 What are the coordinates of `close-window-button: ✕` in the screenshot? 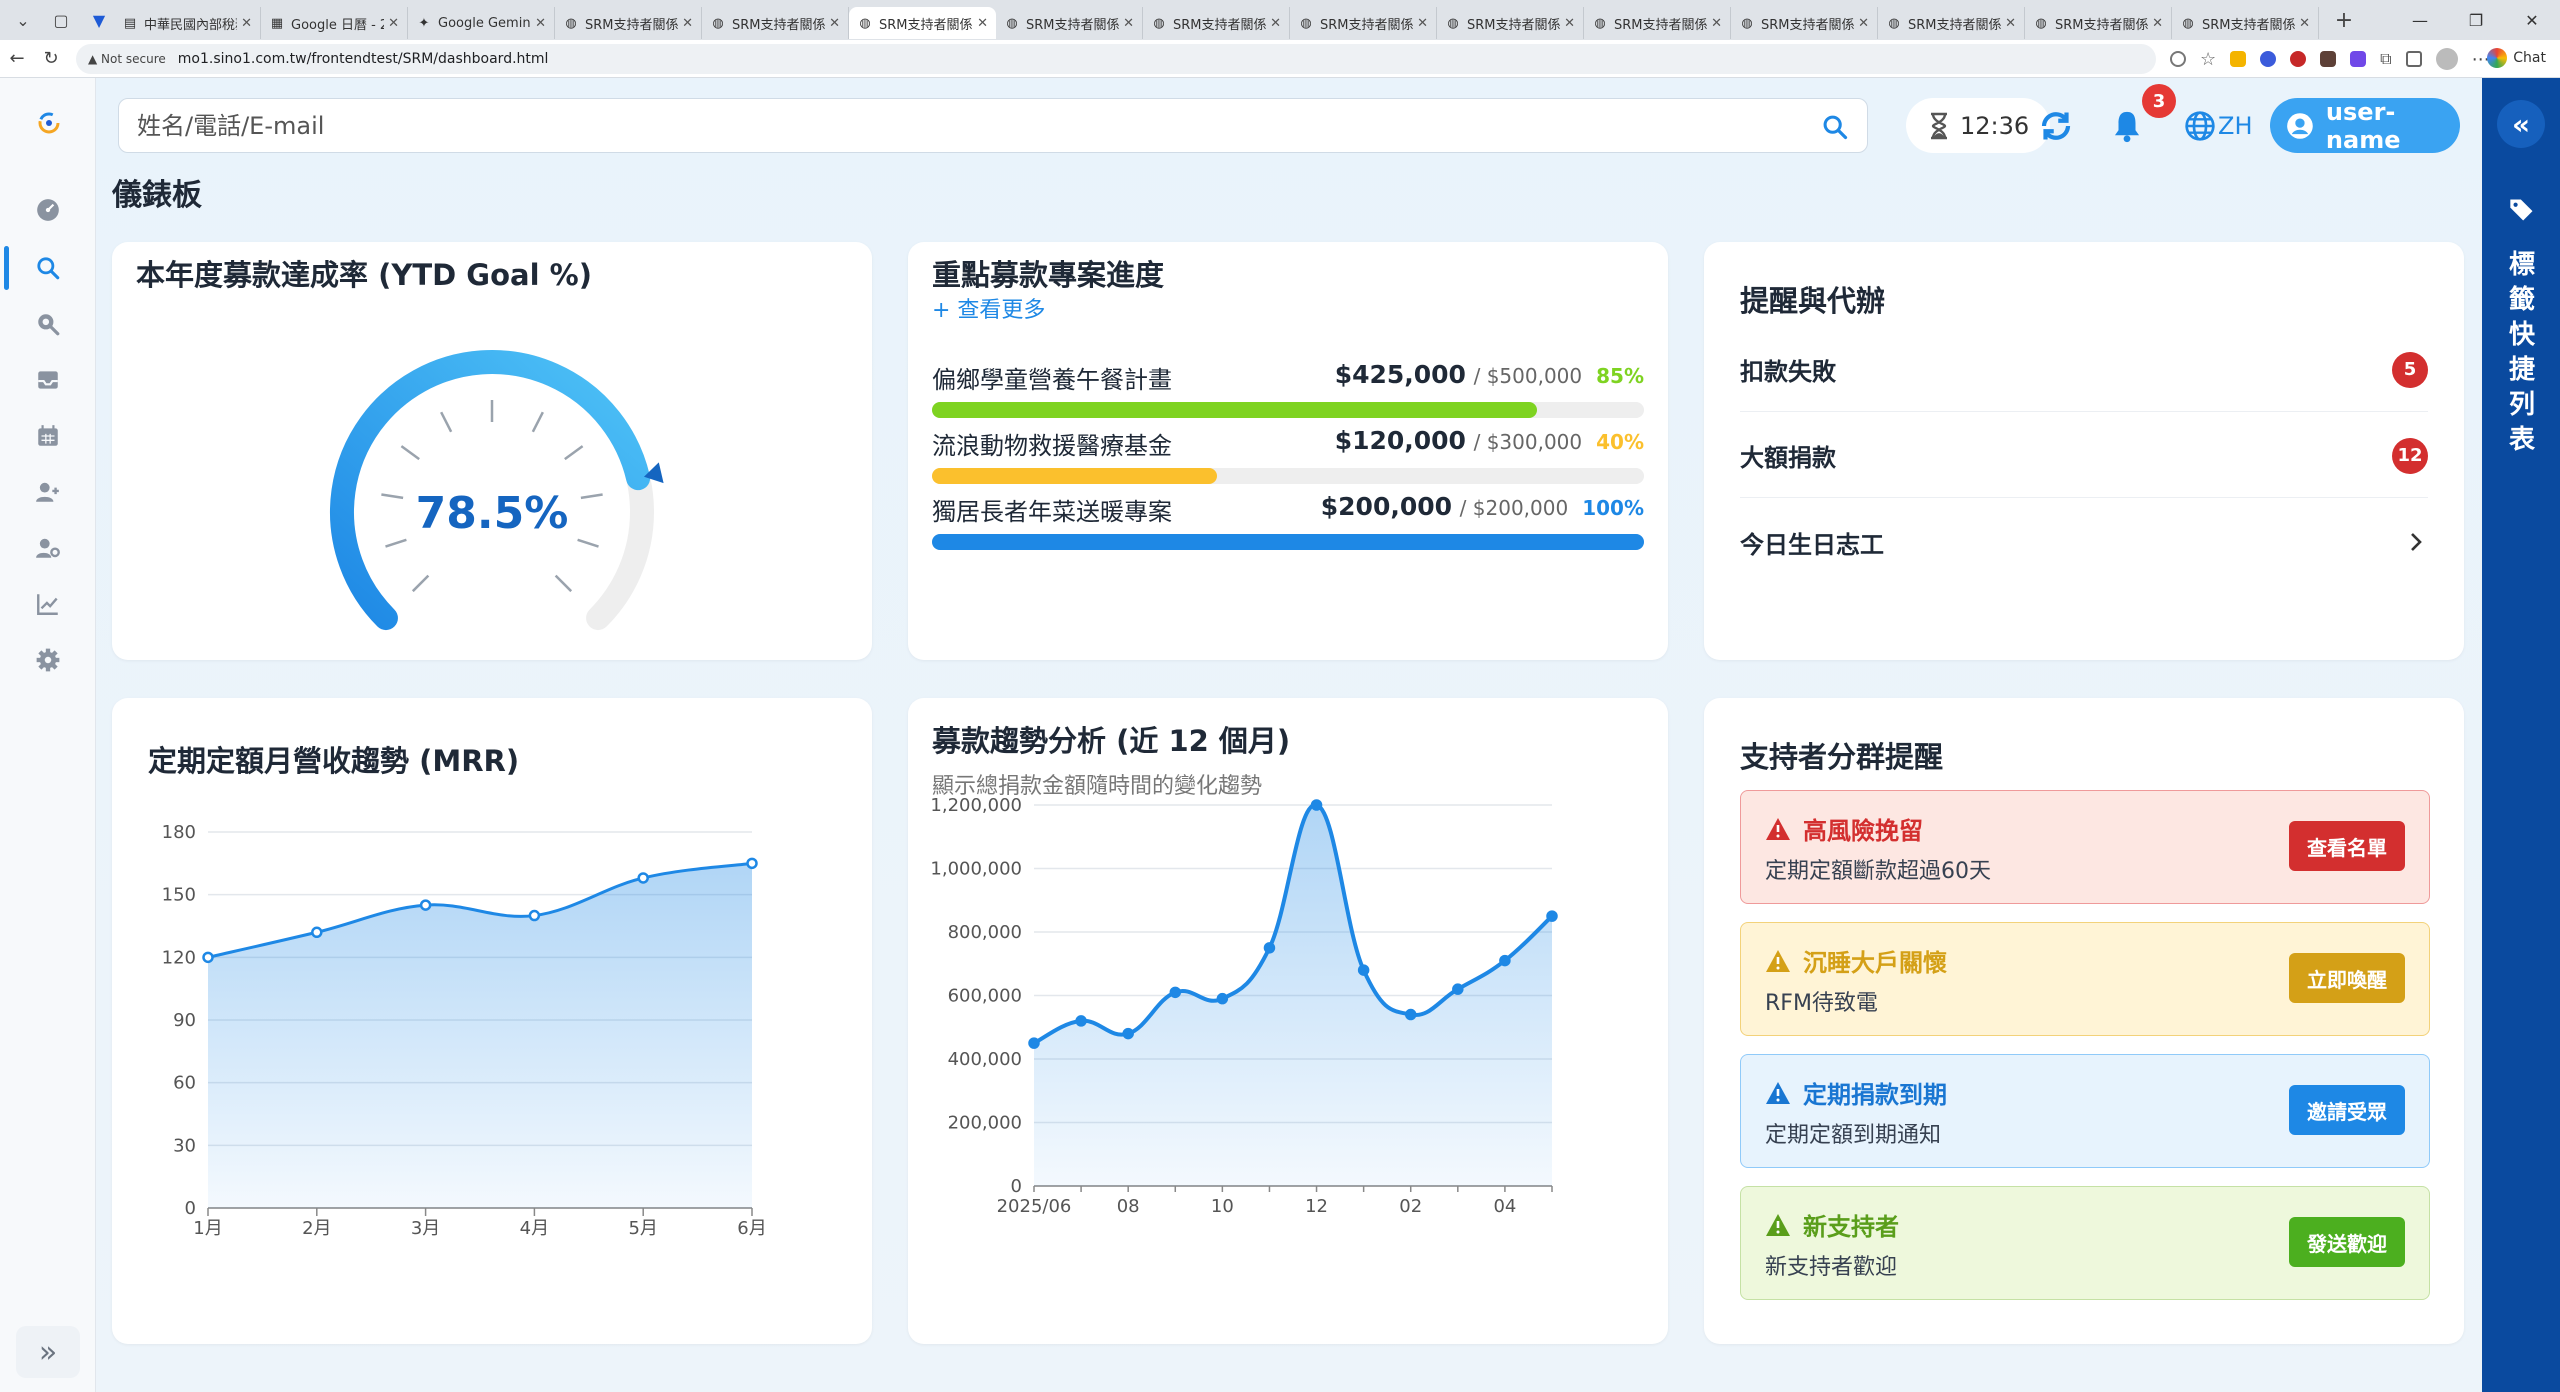 It's located at (2532, 20).